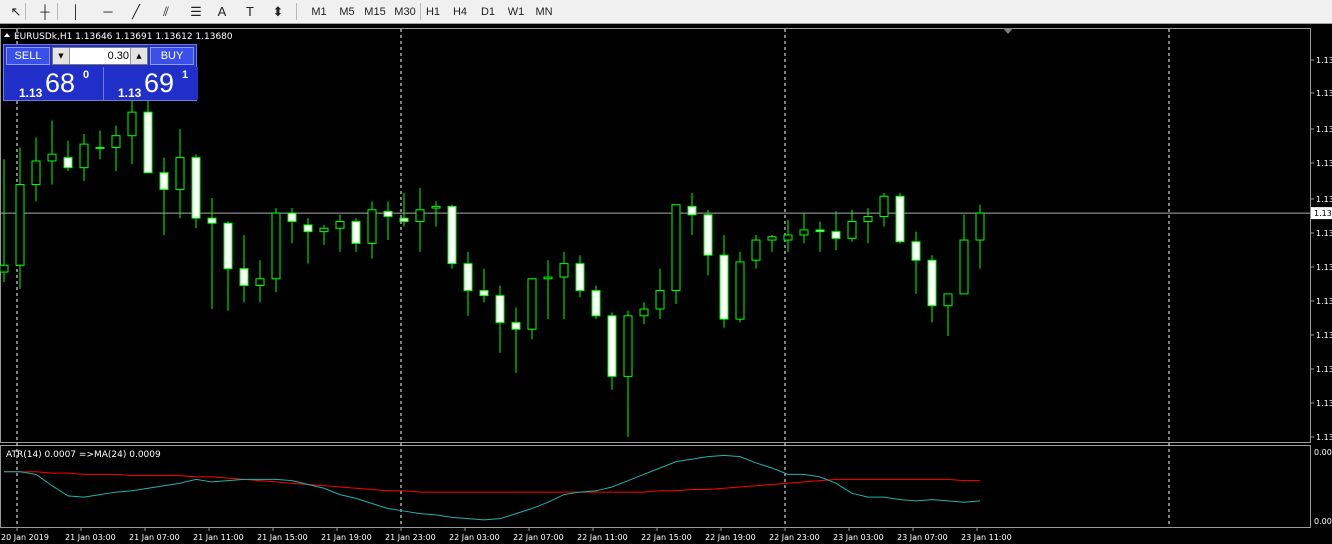 The height and width of the screenshot is (544, 1332). What do you see at coordinates (410, 537) in the screenshot?
I see `time-label: 21 Jan 23:00` at bounding box center [410, 537].